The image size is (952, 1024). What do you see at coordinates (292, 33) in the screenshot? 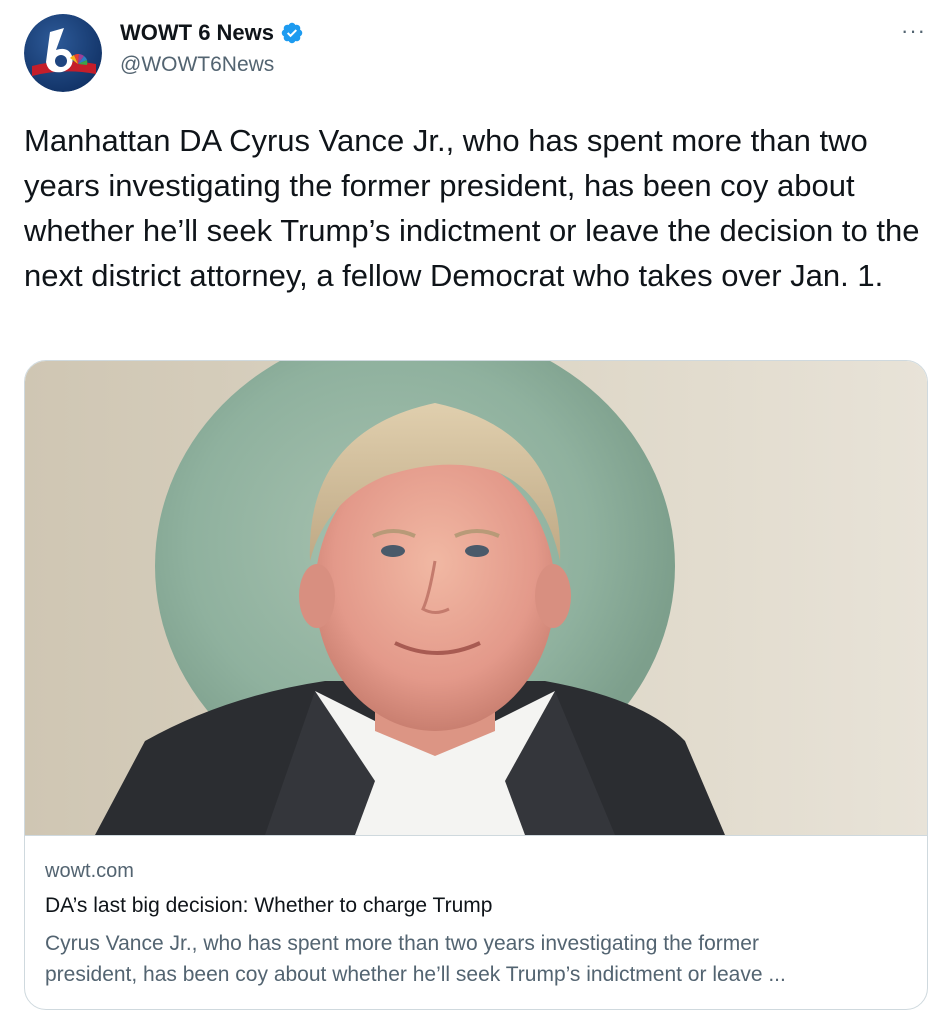
I see `verified-badge-icon` at bounding box center [292, 33].